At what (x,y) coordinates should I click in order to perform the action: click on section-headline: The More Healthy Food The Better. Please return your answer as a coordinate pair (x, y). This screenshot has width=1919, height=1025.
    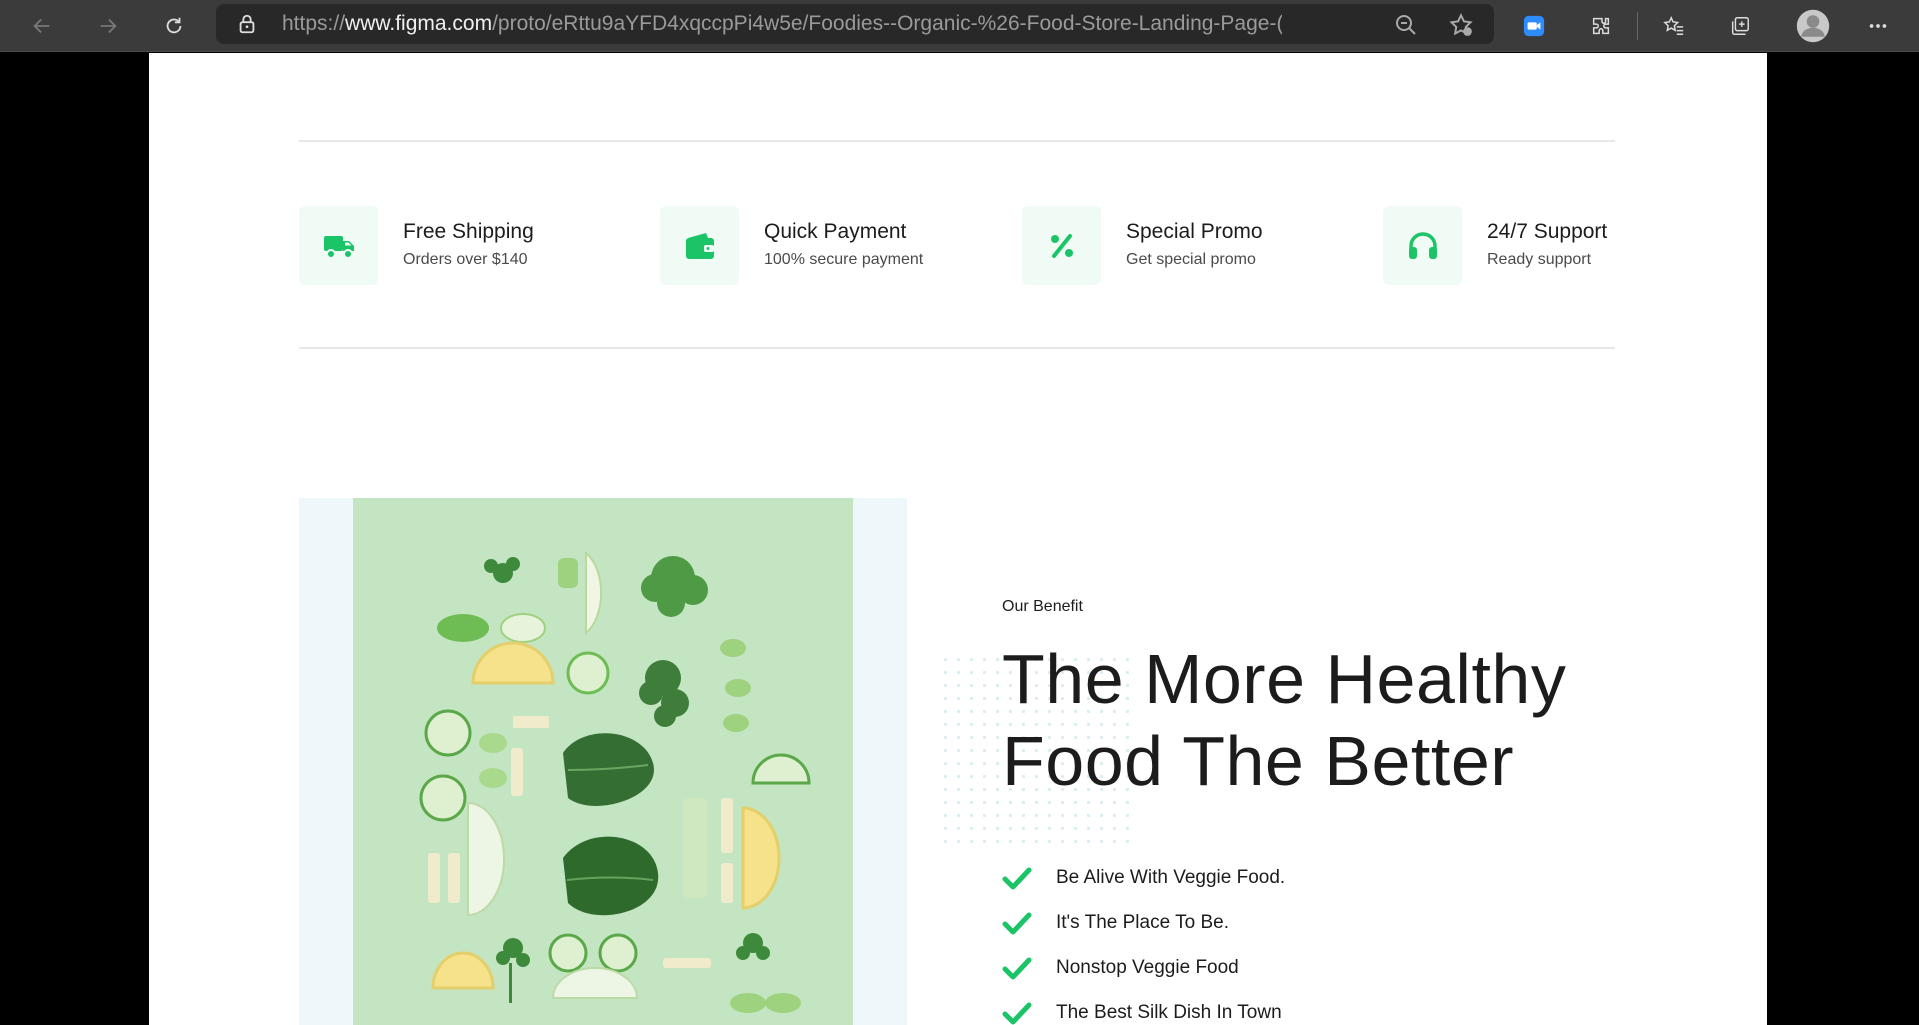
    Looking at the image, I should click on (1312, 720).